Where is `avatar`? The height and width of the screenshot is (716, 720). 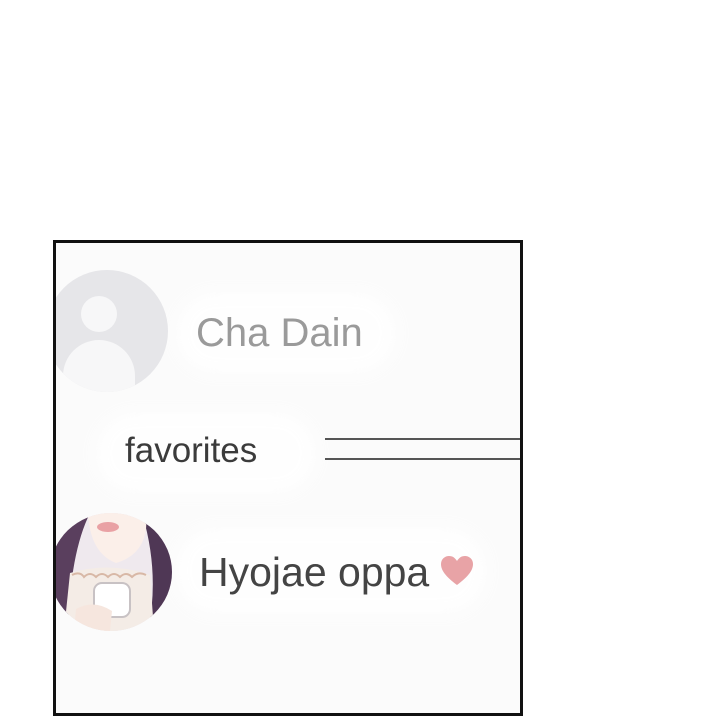
avatar is located at coordinates (114, 572).